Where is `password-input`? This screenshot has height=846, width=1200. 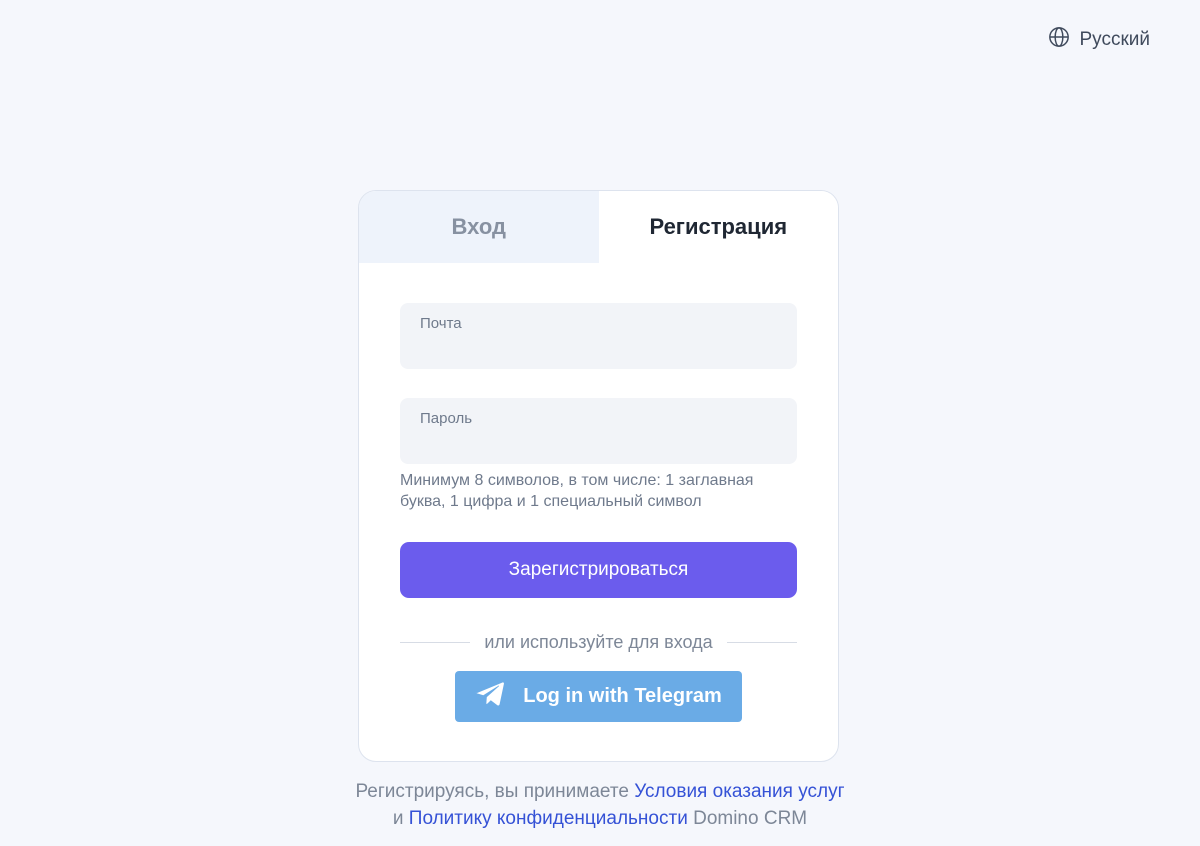
password-input is located at coordinates (598, 445).